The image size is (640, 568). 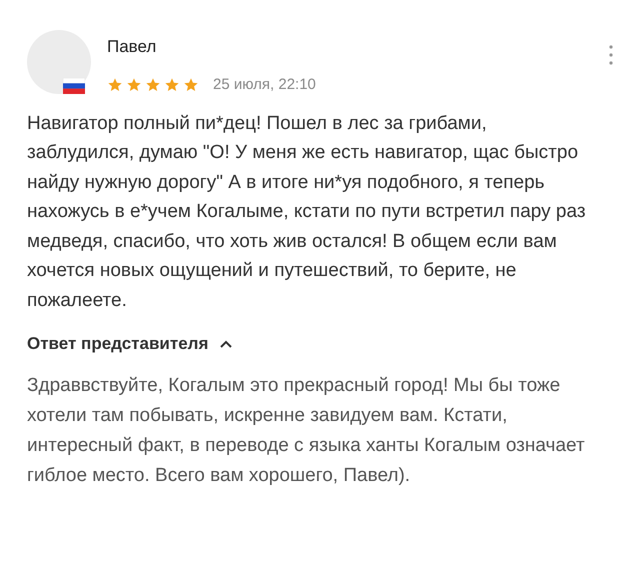 I want to click on author-name: Павел, so click(x=132, y=47).